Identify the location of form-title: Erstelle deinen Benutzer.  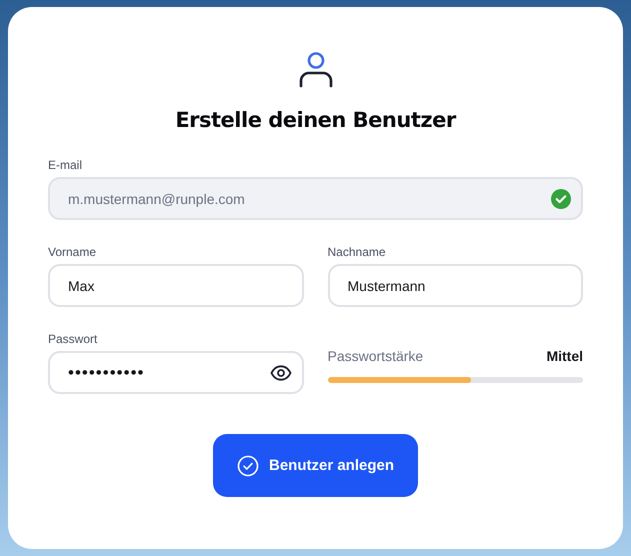
(315, 120).